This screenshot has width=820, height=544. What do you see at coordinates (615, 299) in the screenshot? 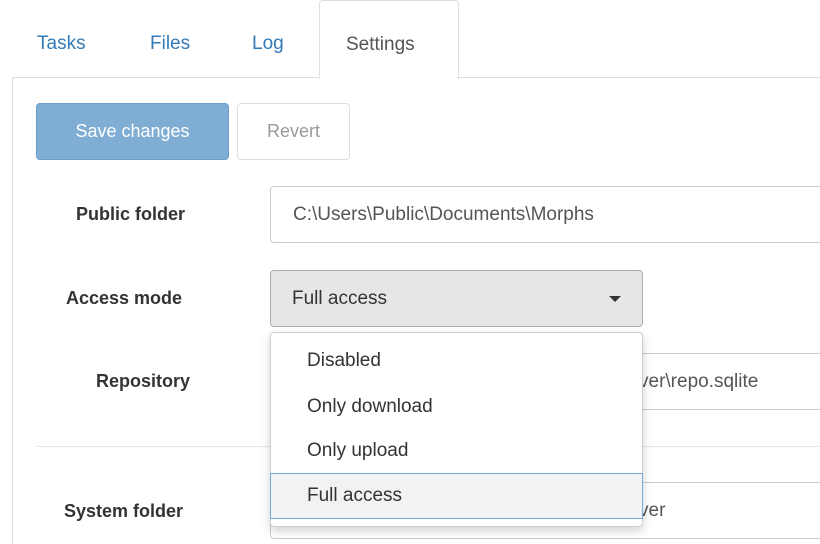
I see `chevron-down-icon` at bounding box center [615, 299].